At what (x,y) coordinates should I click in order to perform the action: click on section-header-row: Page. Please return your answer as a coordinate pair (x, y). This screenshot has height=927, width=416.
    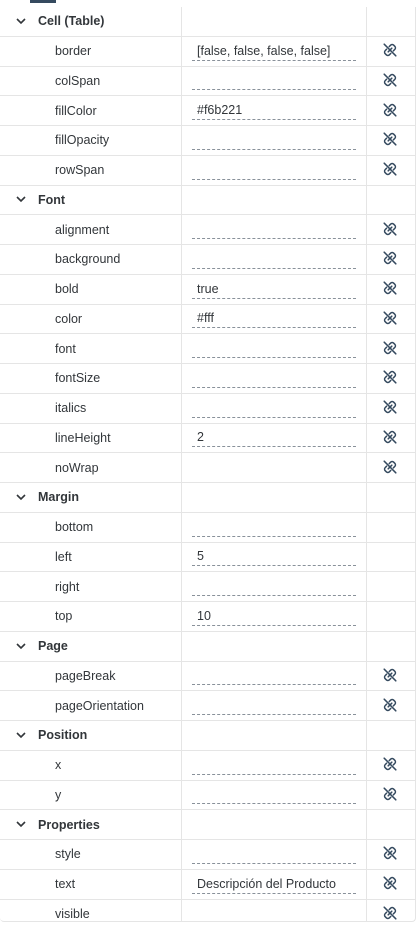
    Looking at the image, I should click on (207, 646).